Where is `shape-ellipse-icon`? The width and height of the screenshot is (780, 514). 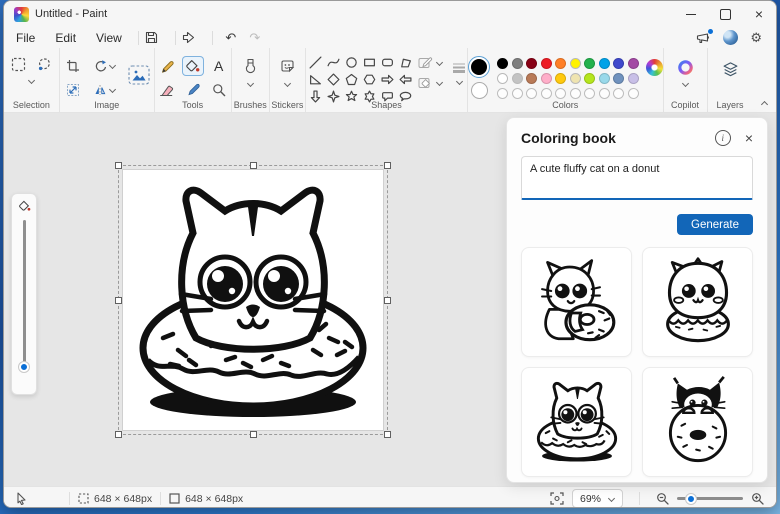
shape-ellipse-icon is located at coordinates (351, 62).